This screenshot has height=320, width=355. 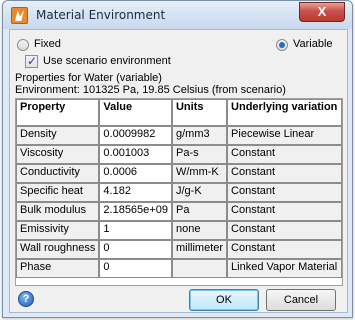 What do you see at coordinates (199, 173) in the screenshot?
I see `units-cell: W/mm-K` at bounding box center [199, 173].